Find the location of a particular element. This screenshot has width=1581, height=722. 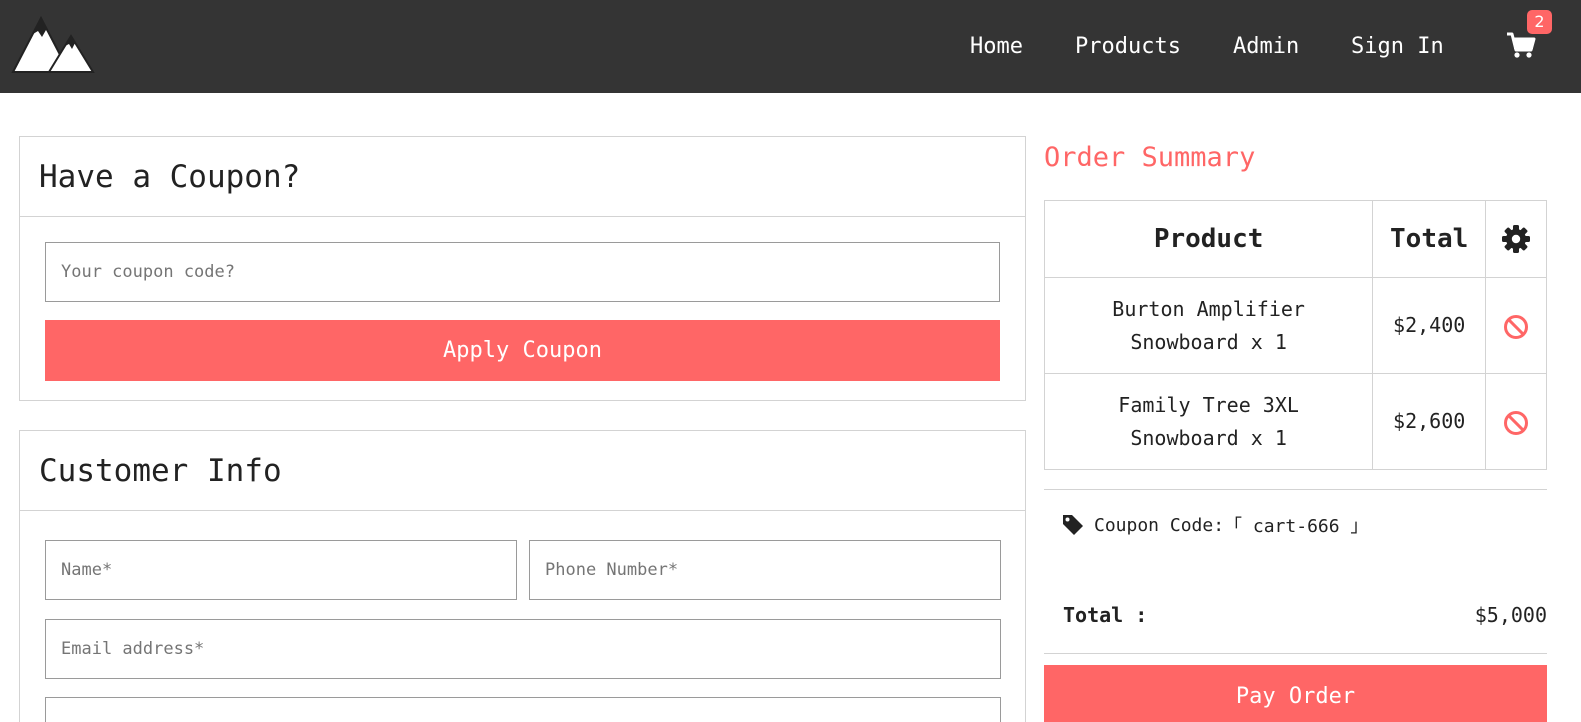

address-input is located at coordinates (523, 709).